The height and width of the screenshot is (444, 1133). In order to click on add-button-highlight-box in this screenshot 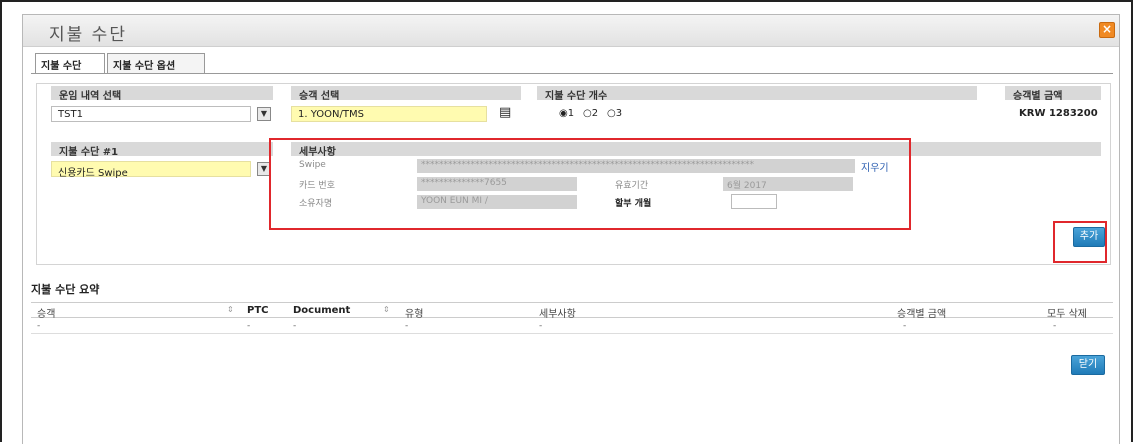, I will do `click(1080, 242)`.